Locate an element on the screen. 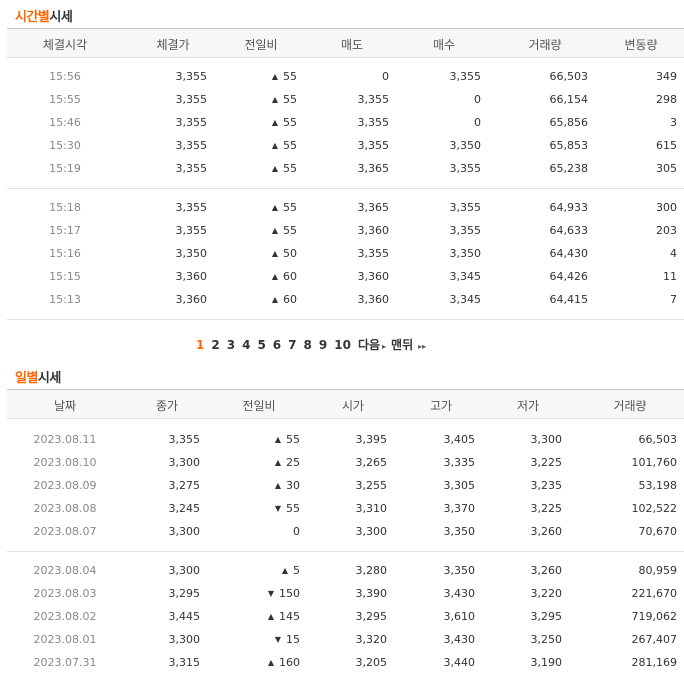  bid-cell: 3,345 is located at coordinates (465, 276).